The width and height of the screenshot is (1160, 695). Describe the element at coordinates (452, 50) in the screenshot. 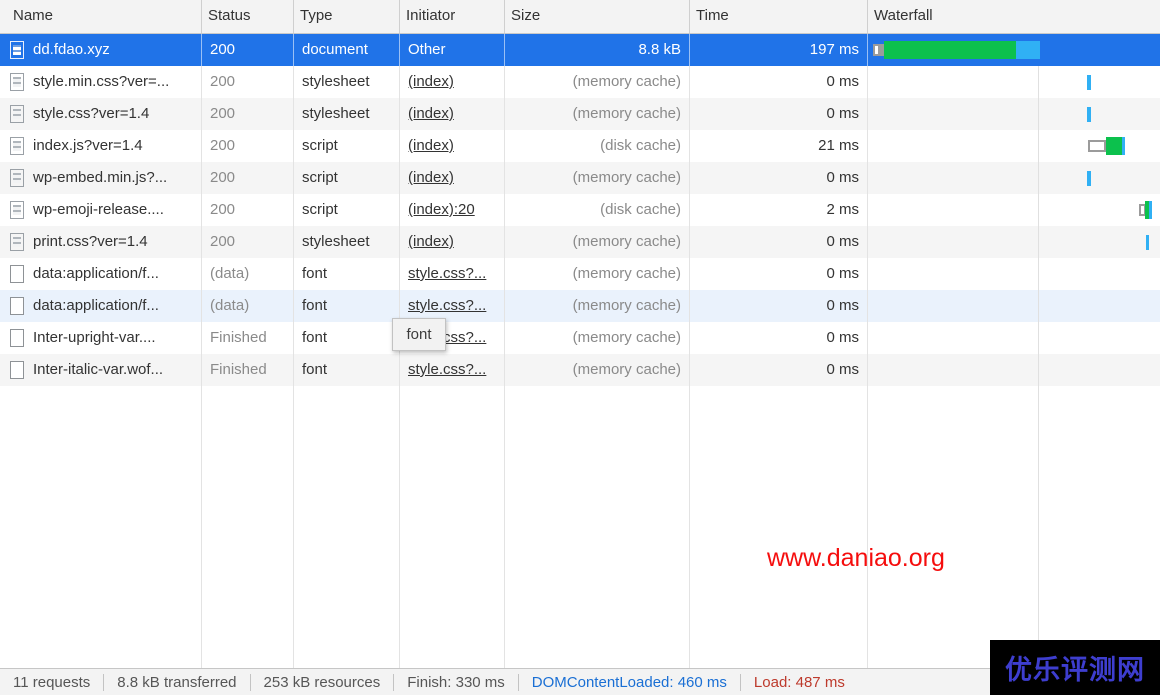

I see `request-initiator-cell: Other` at that location.